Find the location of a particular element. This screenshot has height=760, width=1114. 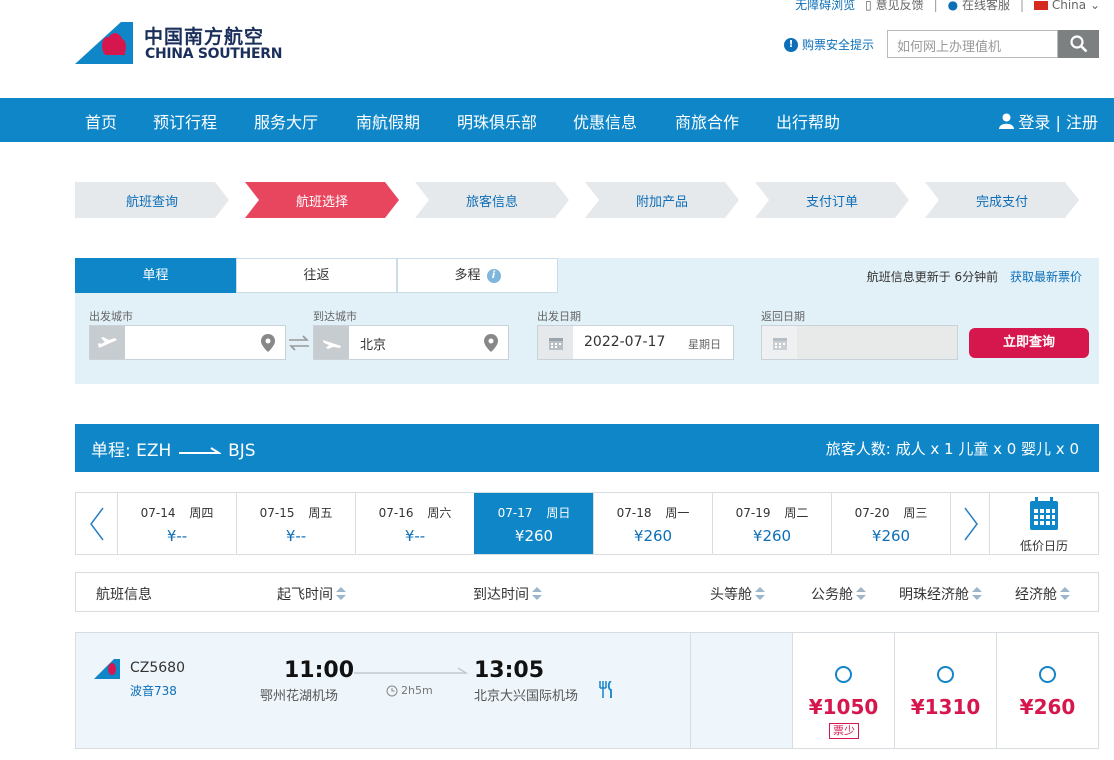

nav-item-deals: 优惠信息 is located at coordinates (605, 121).